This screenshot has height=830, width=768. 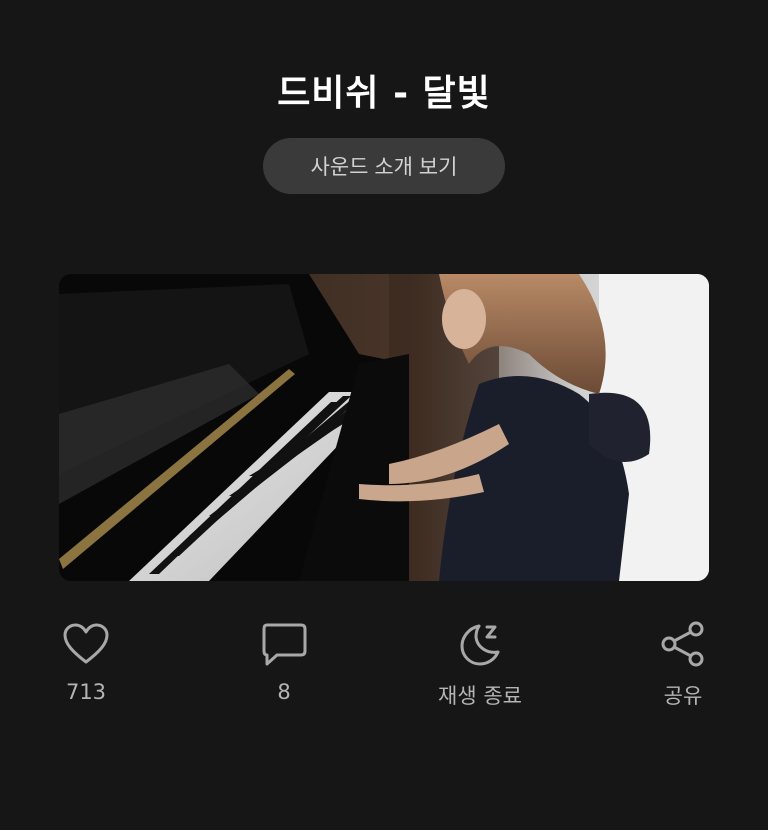 I want to click on page-title: 드비쉬 - 달빛, so click(x=384, y=93).